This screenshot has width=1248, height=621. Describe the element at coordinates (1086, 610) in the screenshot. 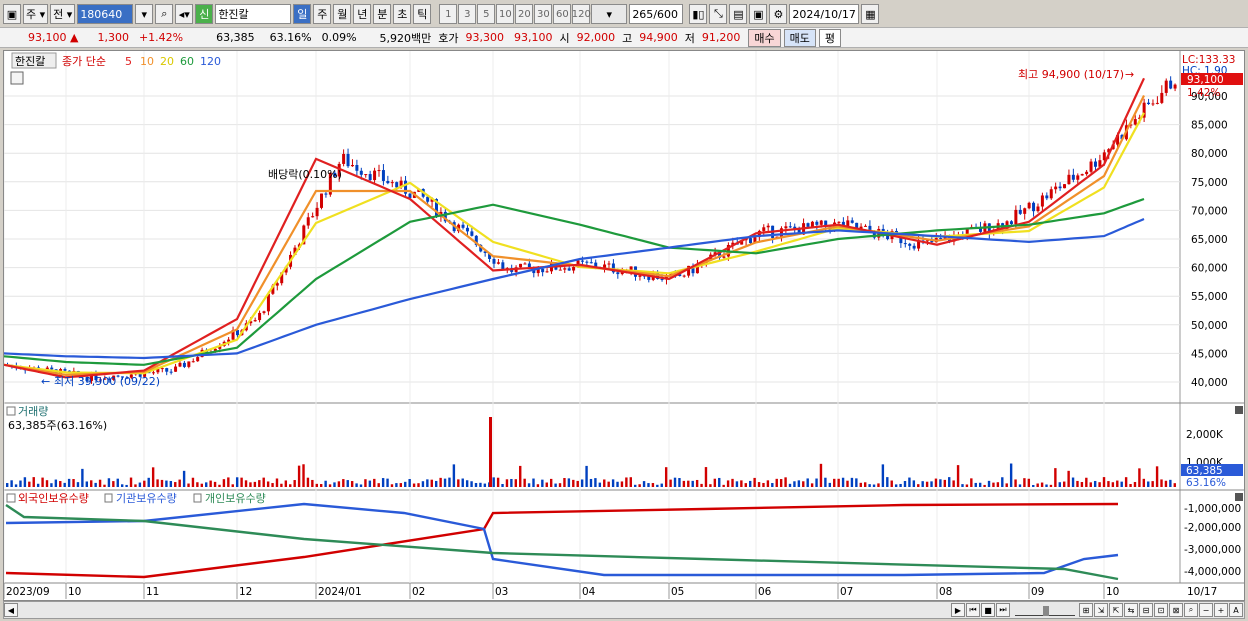

I see `tool-icon-1: ⊞` at that location.